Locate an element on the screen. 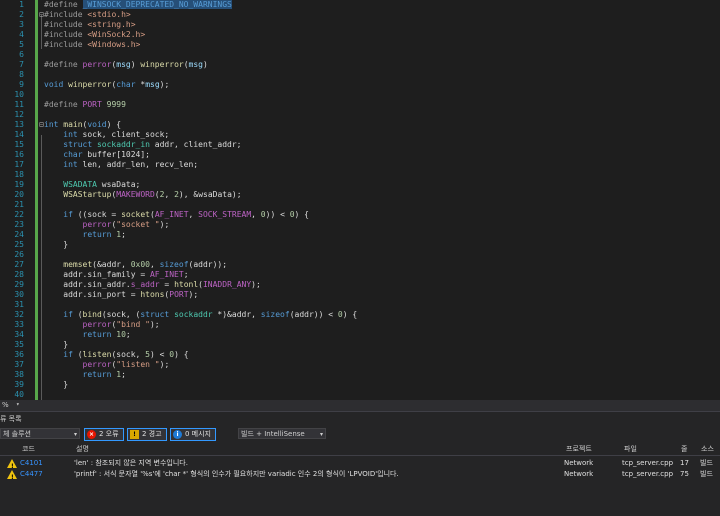 The height and width of the screenshot is (516, 720). code-token: sockaddr_in is located at coordinates (125, 144).